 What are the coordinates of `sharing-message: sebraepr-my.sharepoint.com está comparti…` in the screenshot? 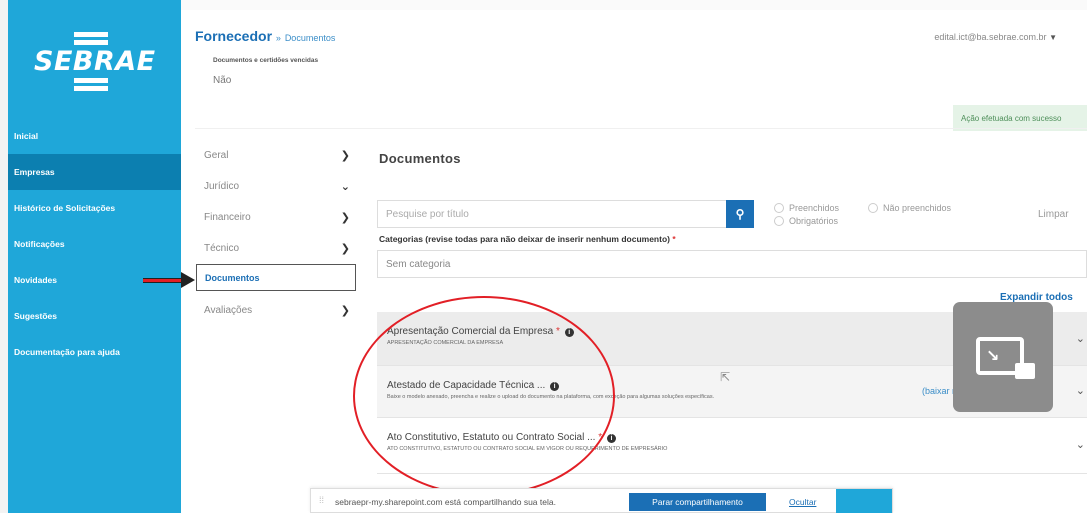 It's located at (445, 502).